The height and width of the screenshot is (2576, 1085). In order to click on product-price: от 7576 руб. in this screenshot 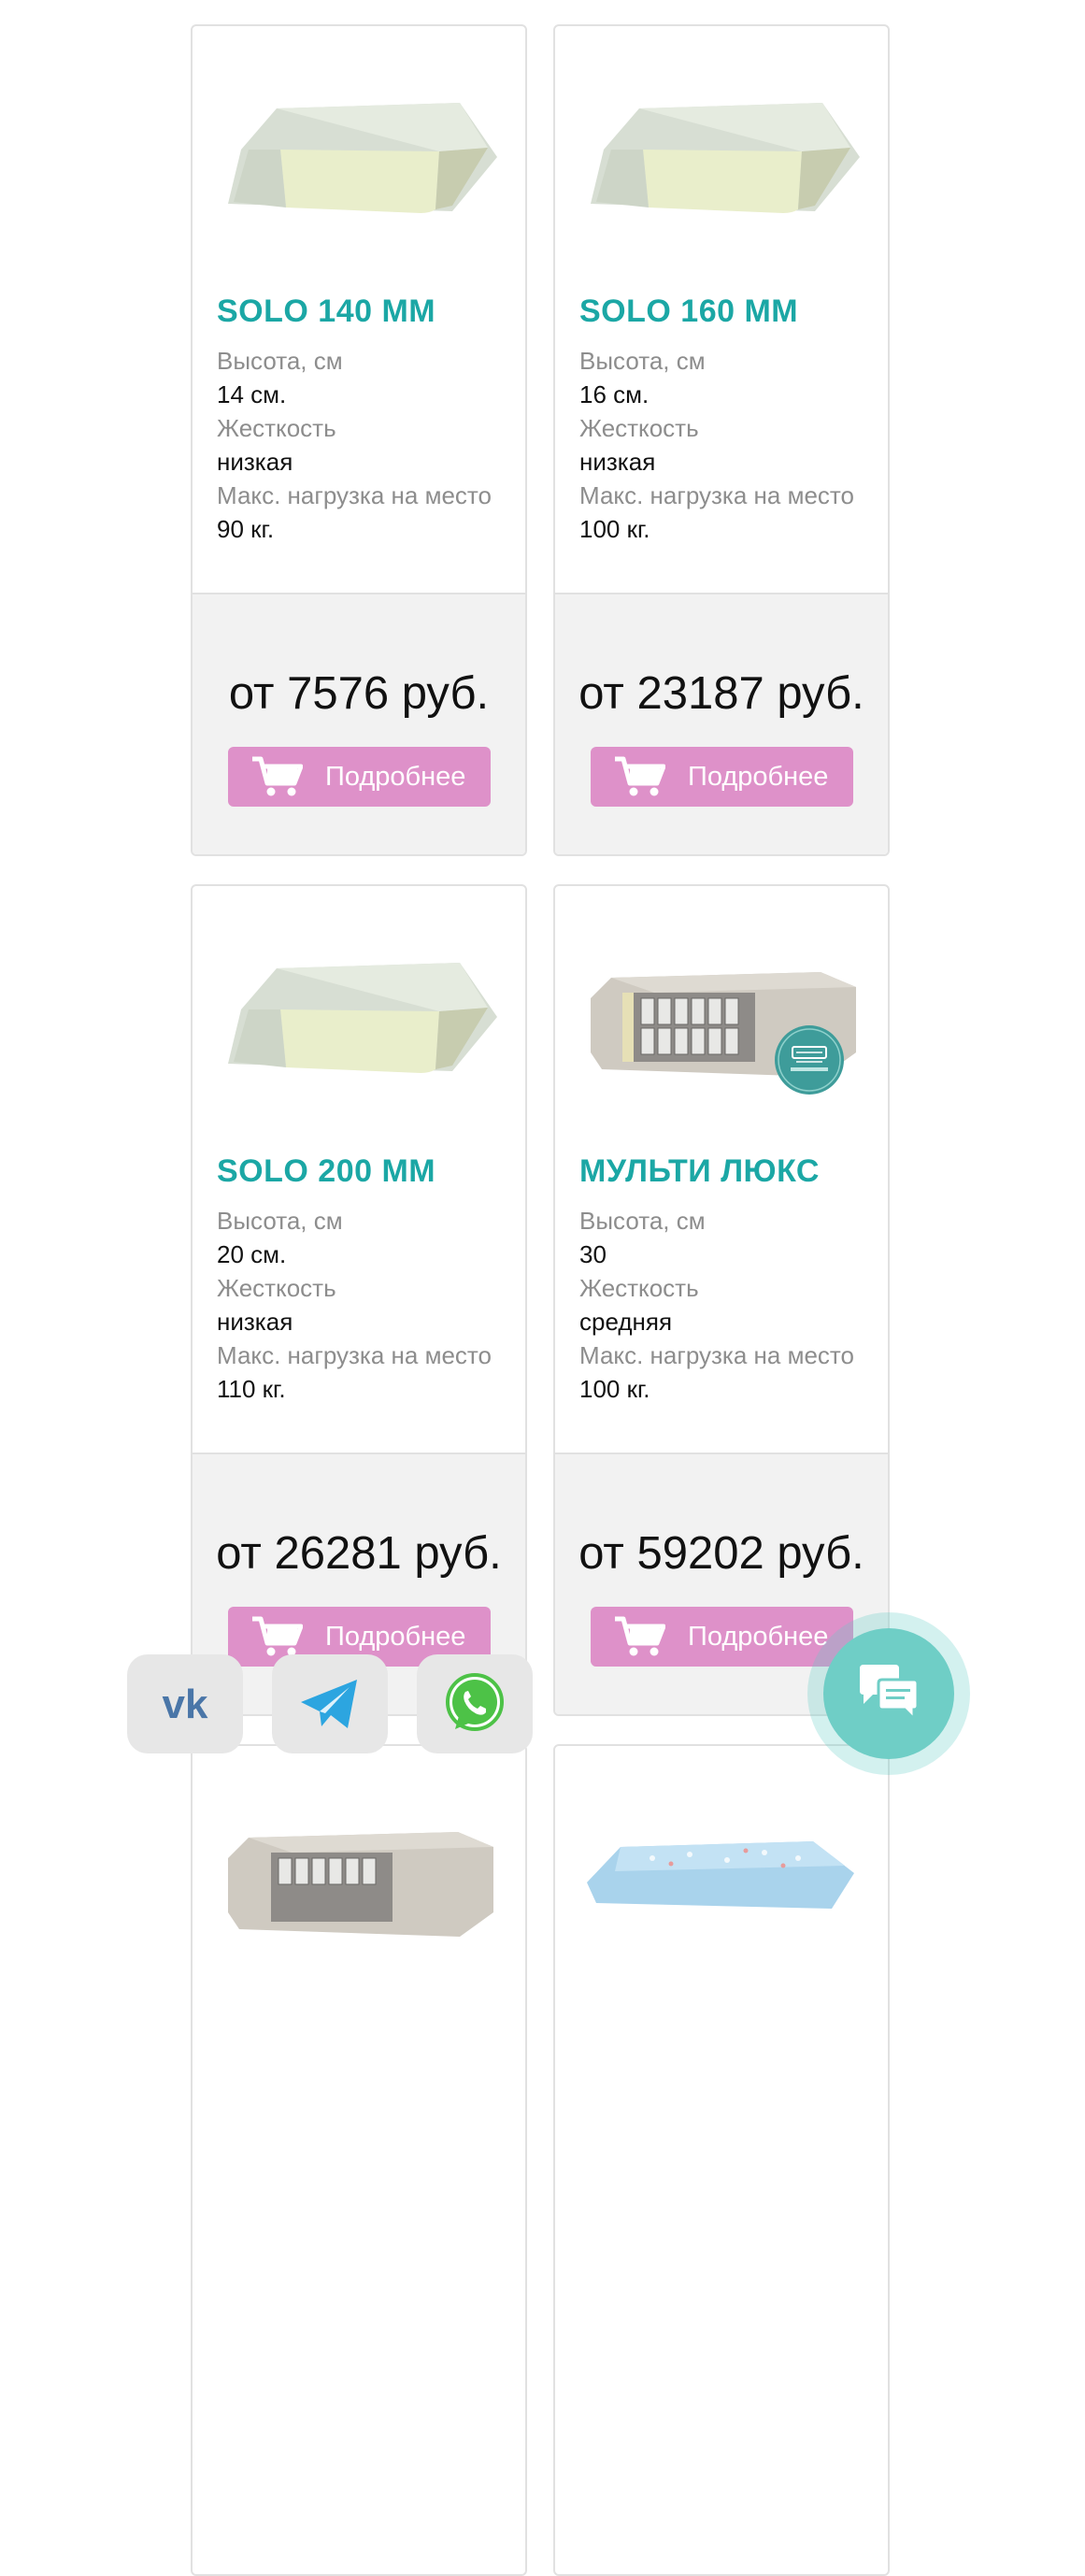, I will do `click(359, 693)`.